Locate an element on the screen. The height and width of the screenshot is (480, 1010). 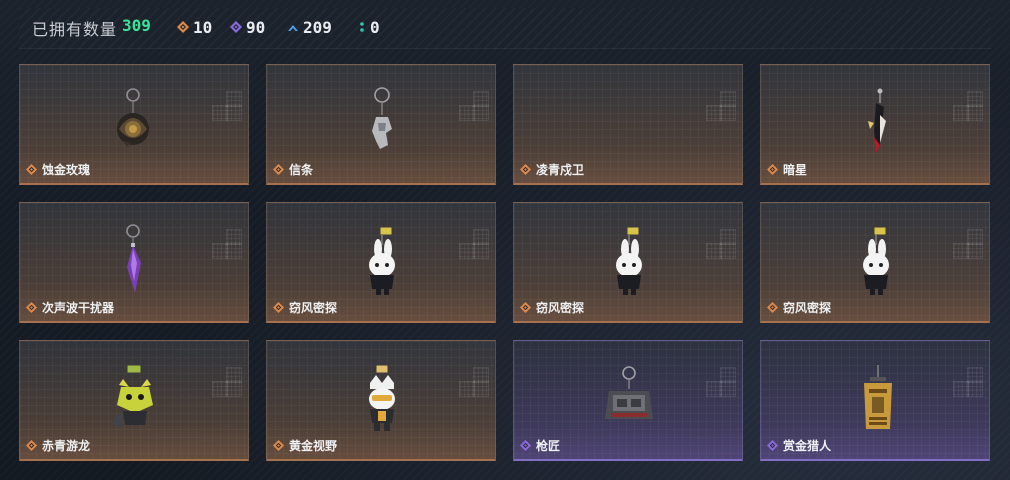
empty-slot-icon is located at coordinates (629, 125).